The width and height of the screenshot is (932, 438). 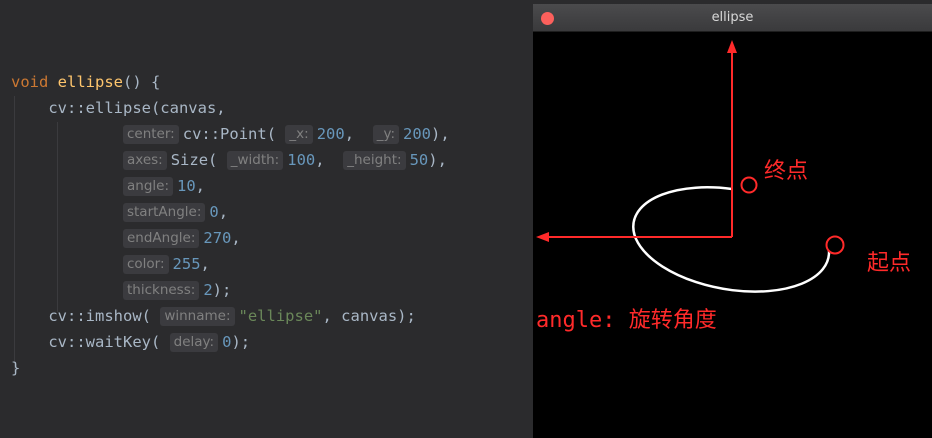 What do you see at coordinates (369, 316) in the screenshot?
I see `code-token: , canvas);` at bounding box center [369, 316].